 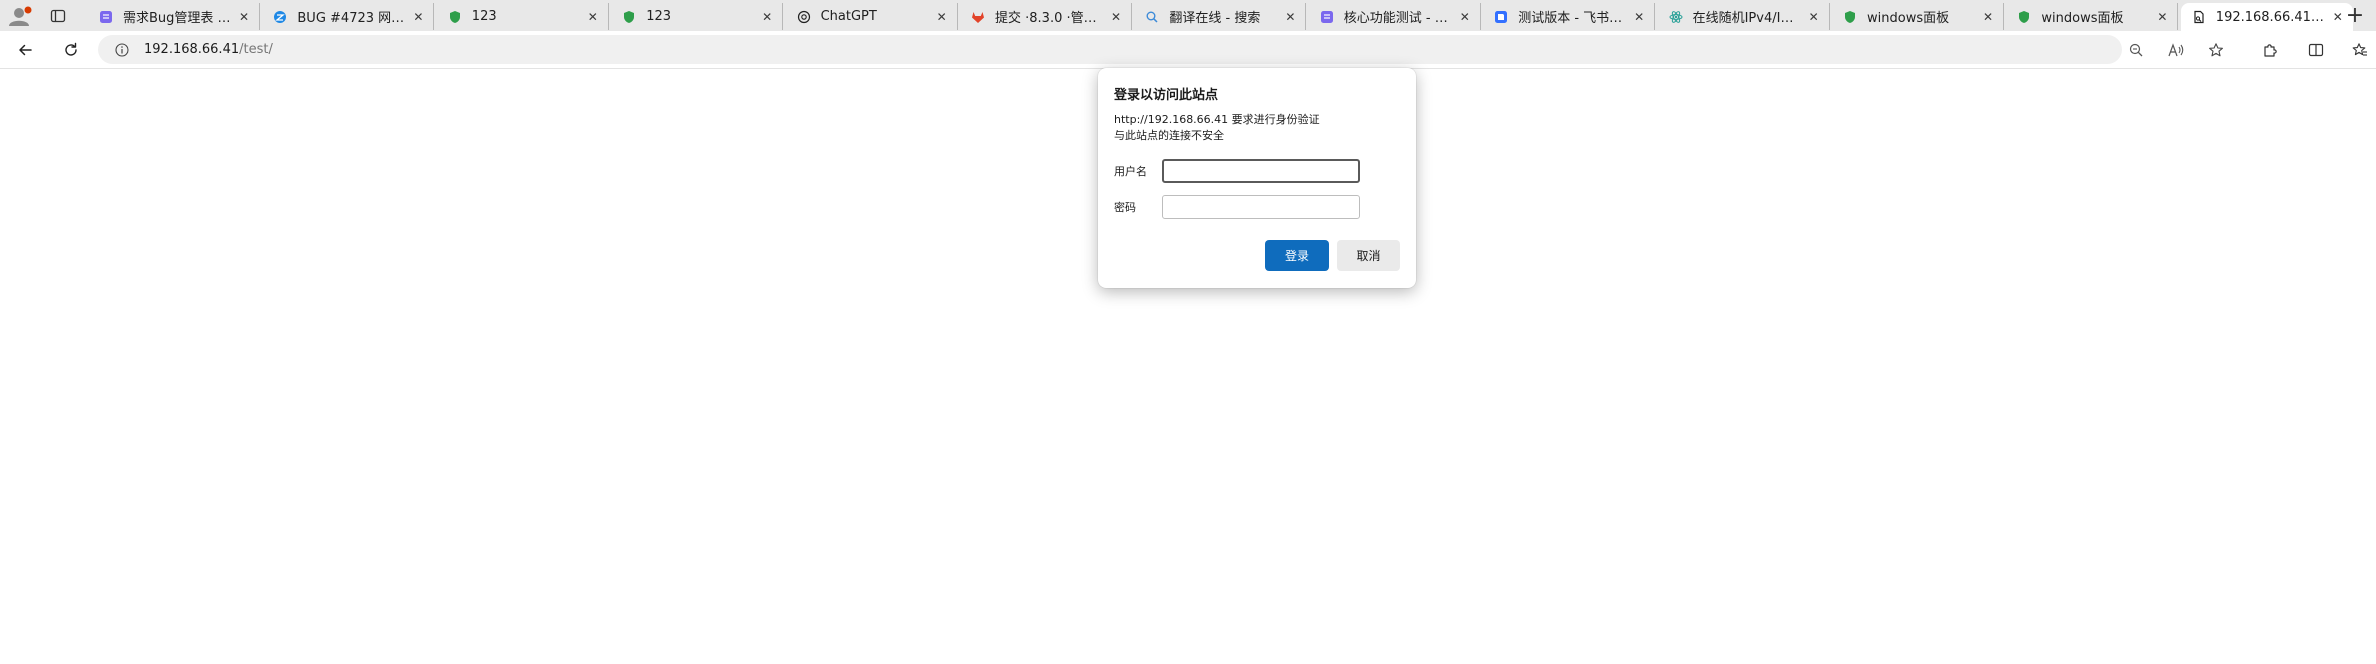 I want to click on favorite-button, so click(x=2216, y=49).